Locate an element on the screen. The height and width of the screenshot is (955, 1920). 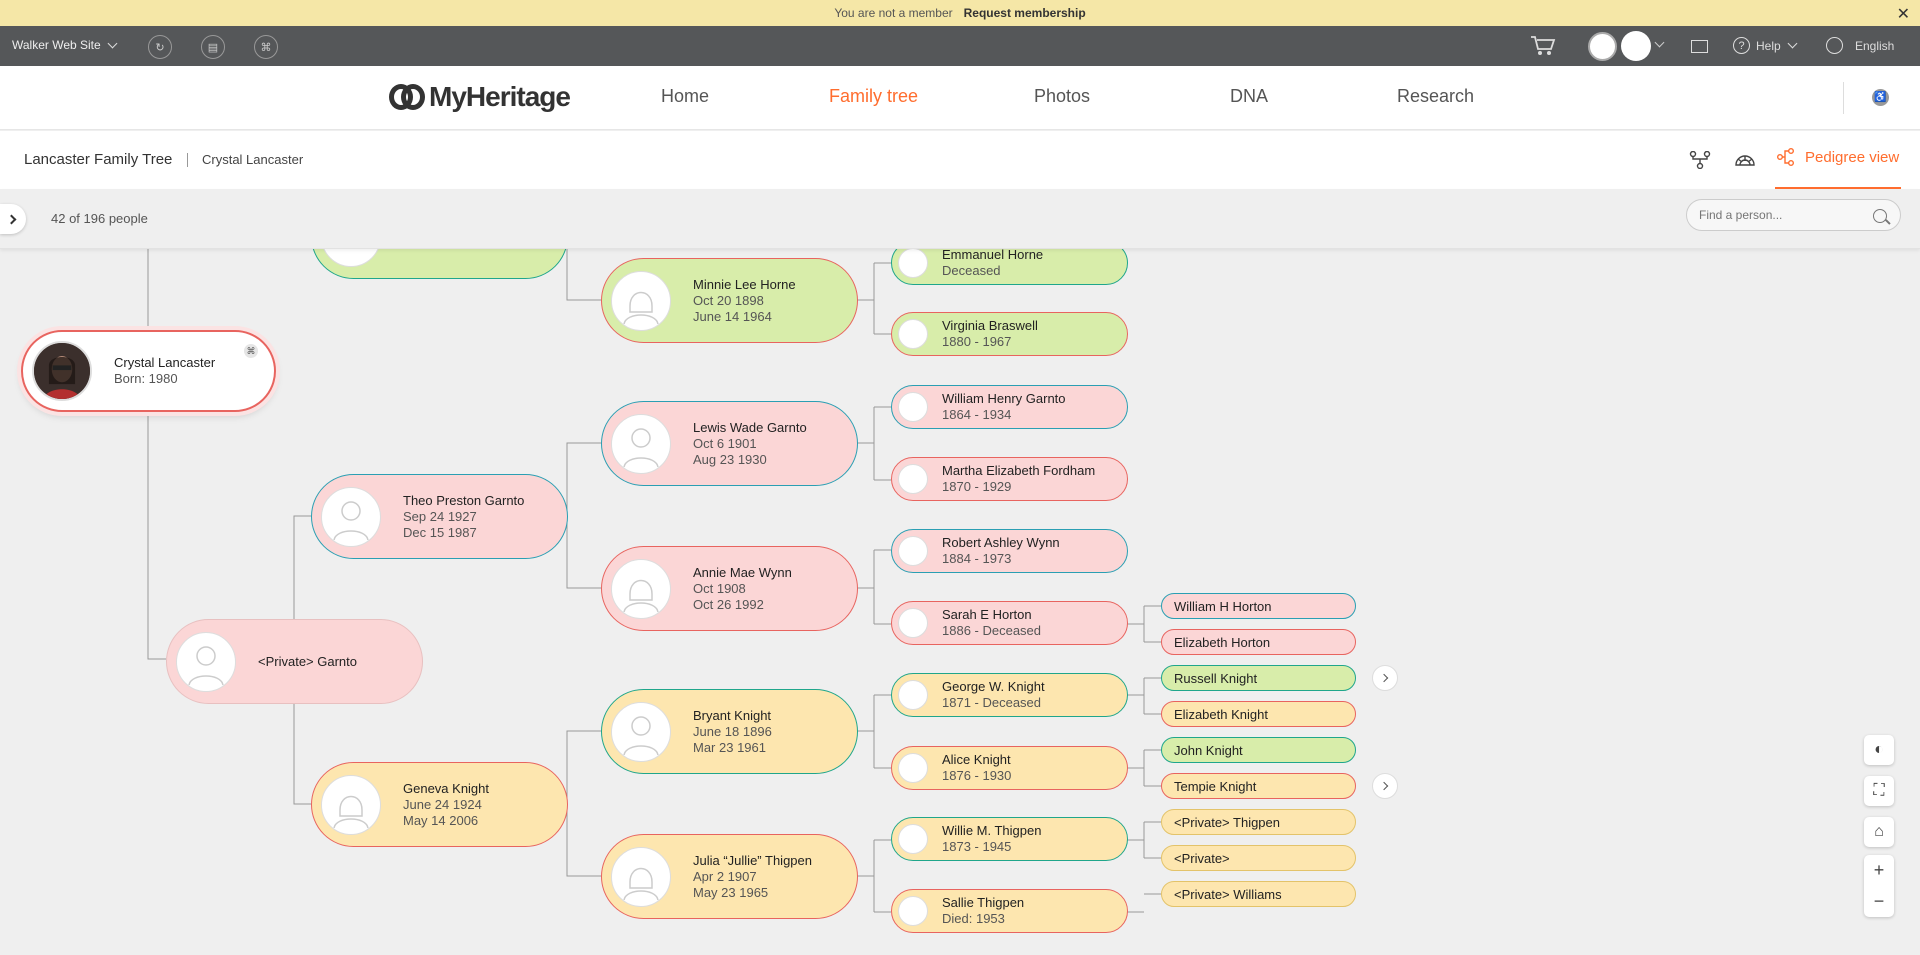
person-card: Lewis Wade Garnto Oct 6 1901 Aug 23 1930 is located at coordinates (729, 443).